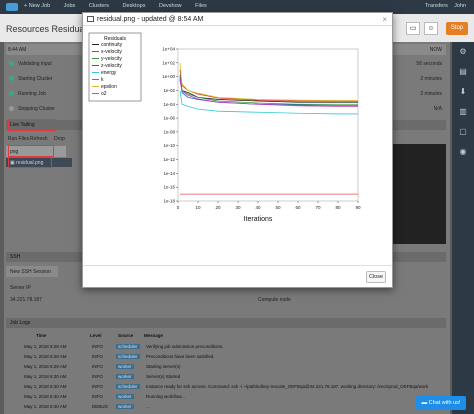  I want to click on chat-button: ▬ Chat with us!, so click(441, 403).